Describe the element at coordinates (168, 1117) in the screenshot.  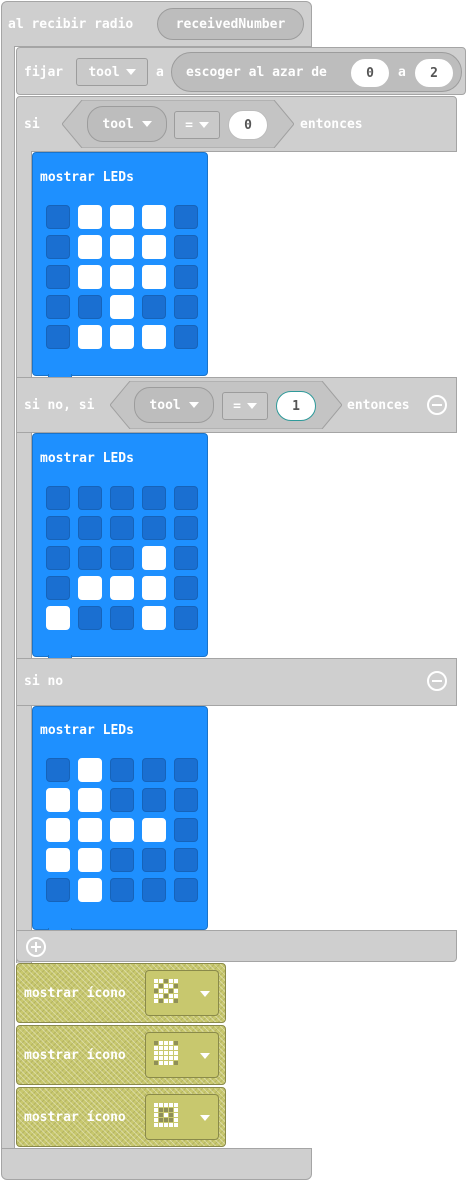
I see `icon-preview` at that location.